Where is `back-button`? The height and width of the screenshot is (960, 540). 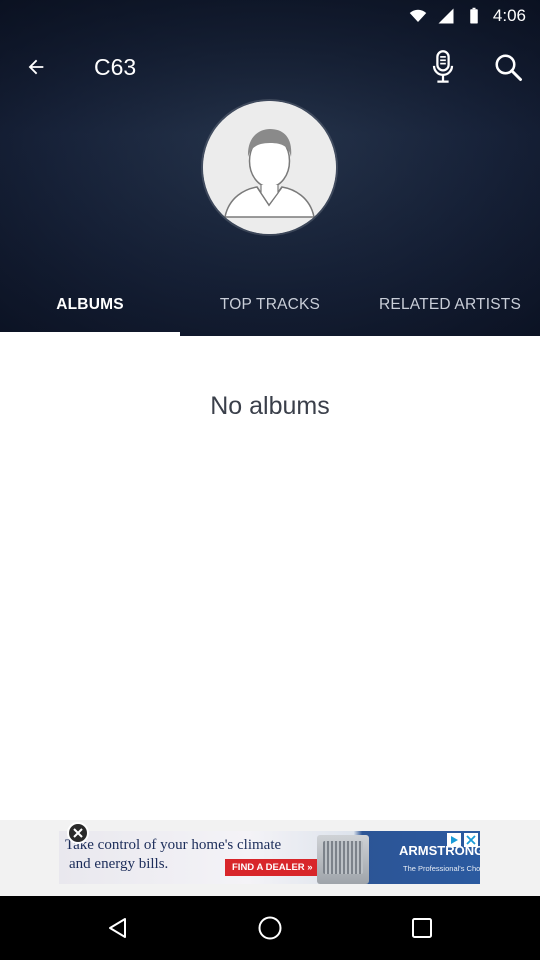
back-button is located at coordinates (36, 67).